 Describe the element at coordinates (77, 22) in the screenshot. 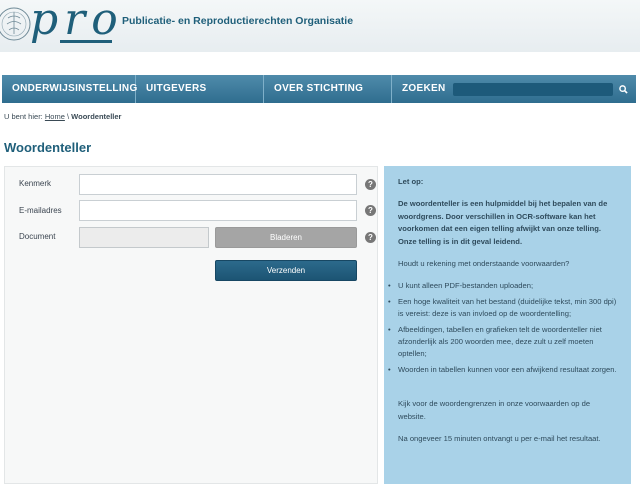

I see `logo-text: pro` at that location.